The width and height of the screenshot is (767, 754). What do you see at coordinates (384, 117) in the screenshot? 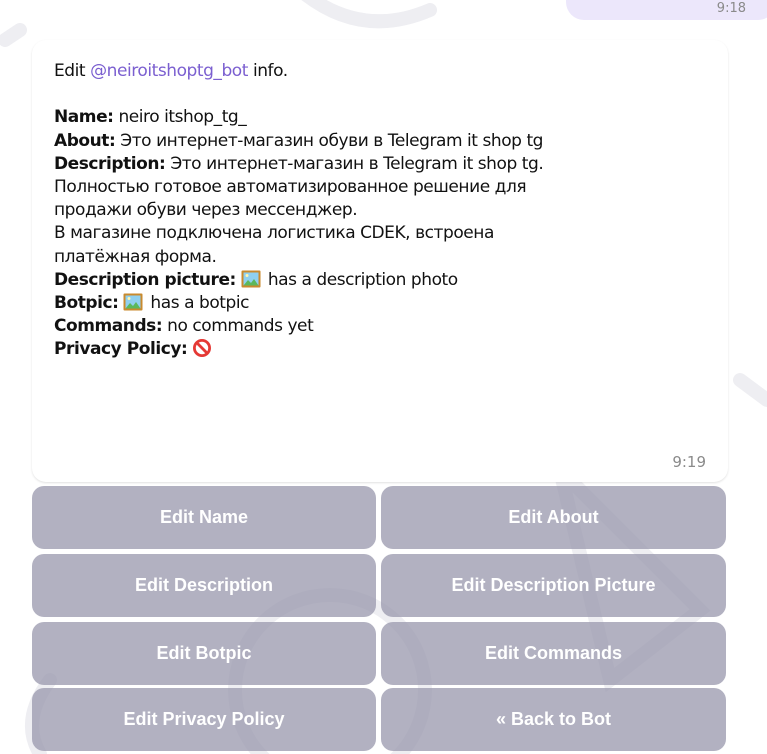
I see `name-line: Name: neiro itshop_tg_` at bounding box center [384, 117].